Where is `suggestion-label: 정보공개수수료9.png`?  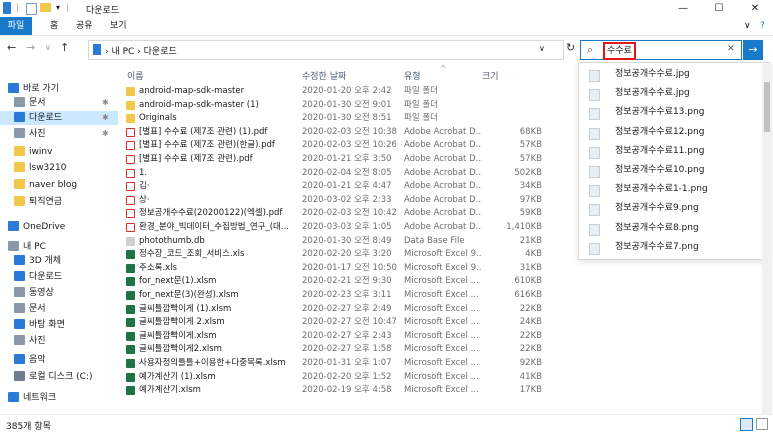
suggestion-label: 정보공개수수료9.png is located at coordinates (657, 208).